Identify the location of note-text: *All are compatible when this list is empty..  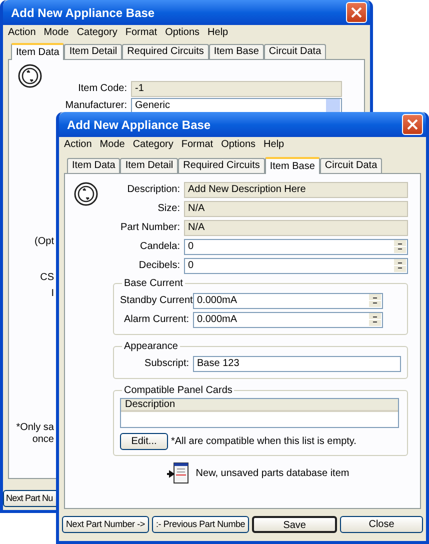
(263, 442).